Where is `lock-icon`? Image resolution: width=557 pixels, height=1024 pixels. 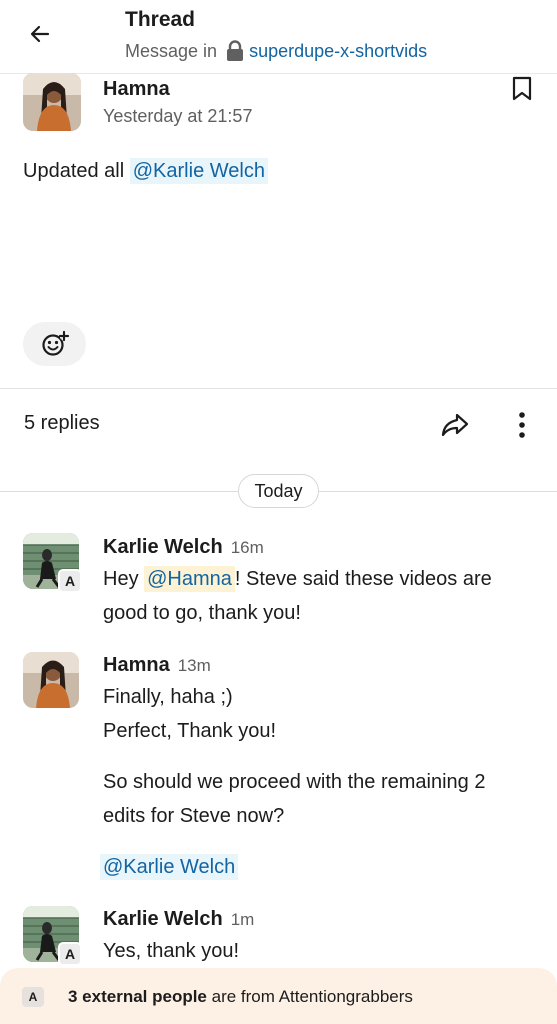 lock-icon is located at coordinates (235, 51).